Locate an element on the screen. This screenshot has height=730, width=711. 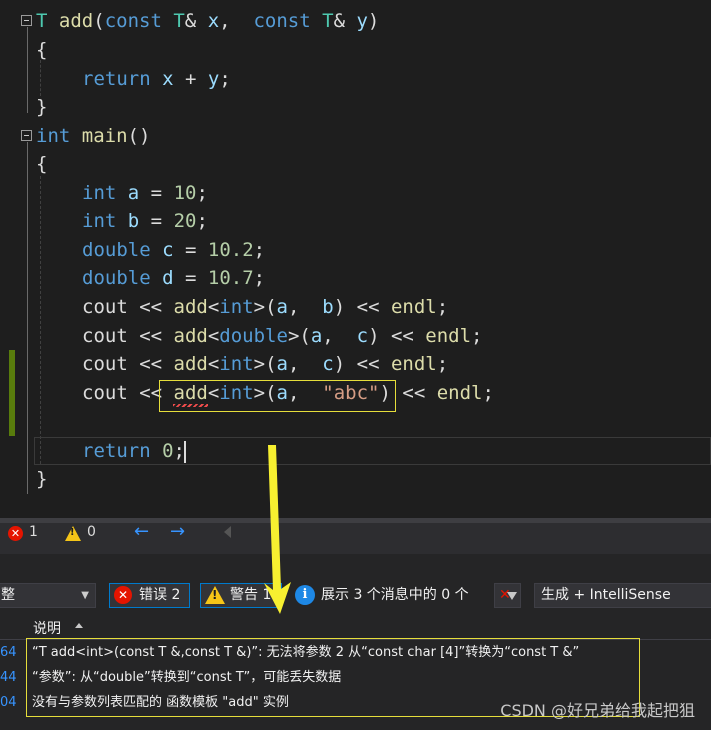
build-filter-dropdown: 生成 + IntelliSense is located at coordinates (622, 595).